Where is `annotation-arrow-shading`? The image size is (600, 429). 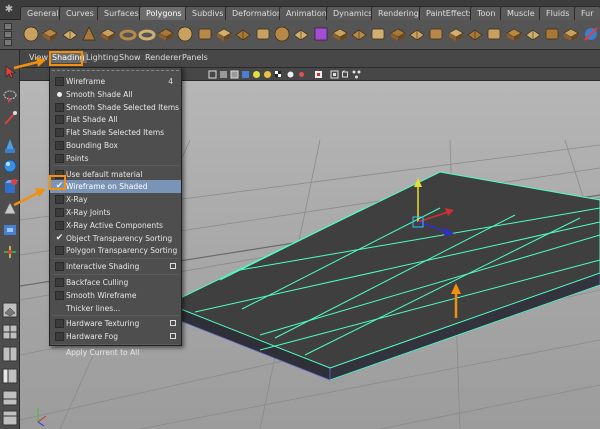
annotation-arrow-shading is located at coordinates (29, 63).